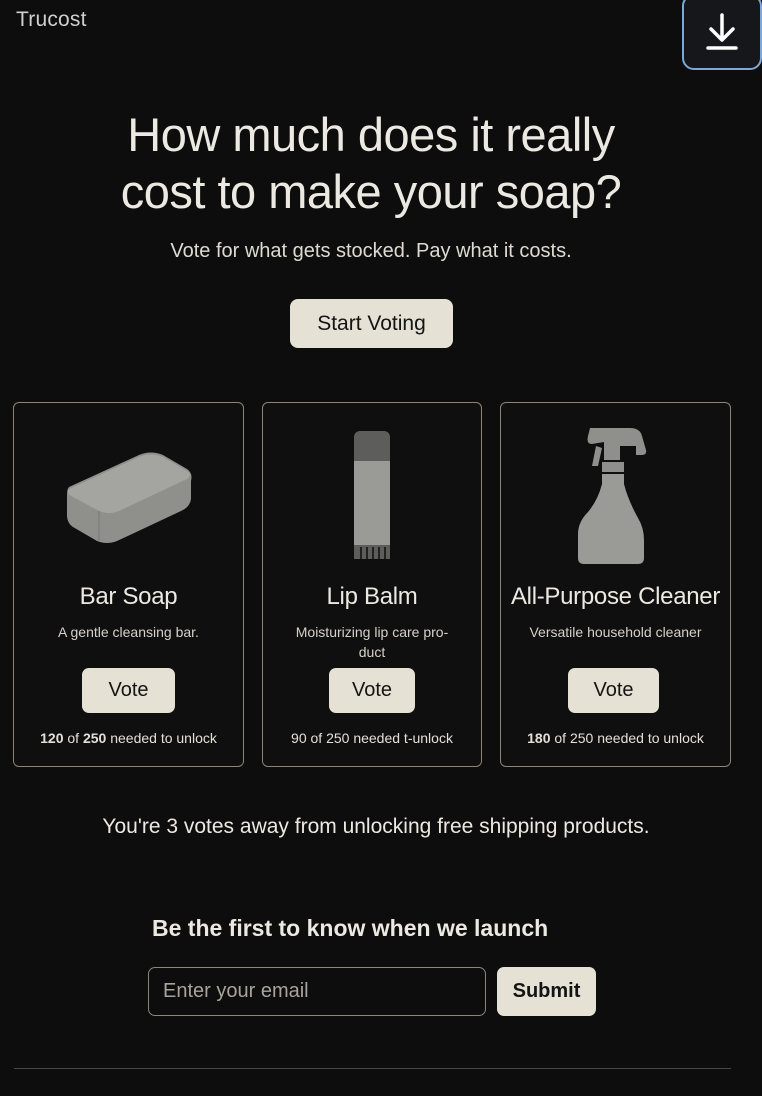  What do you see at coordinates (299, 738) in the screenshot?
I see `votes-count: 90` at bounding box center [299, 738].